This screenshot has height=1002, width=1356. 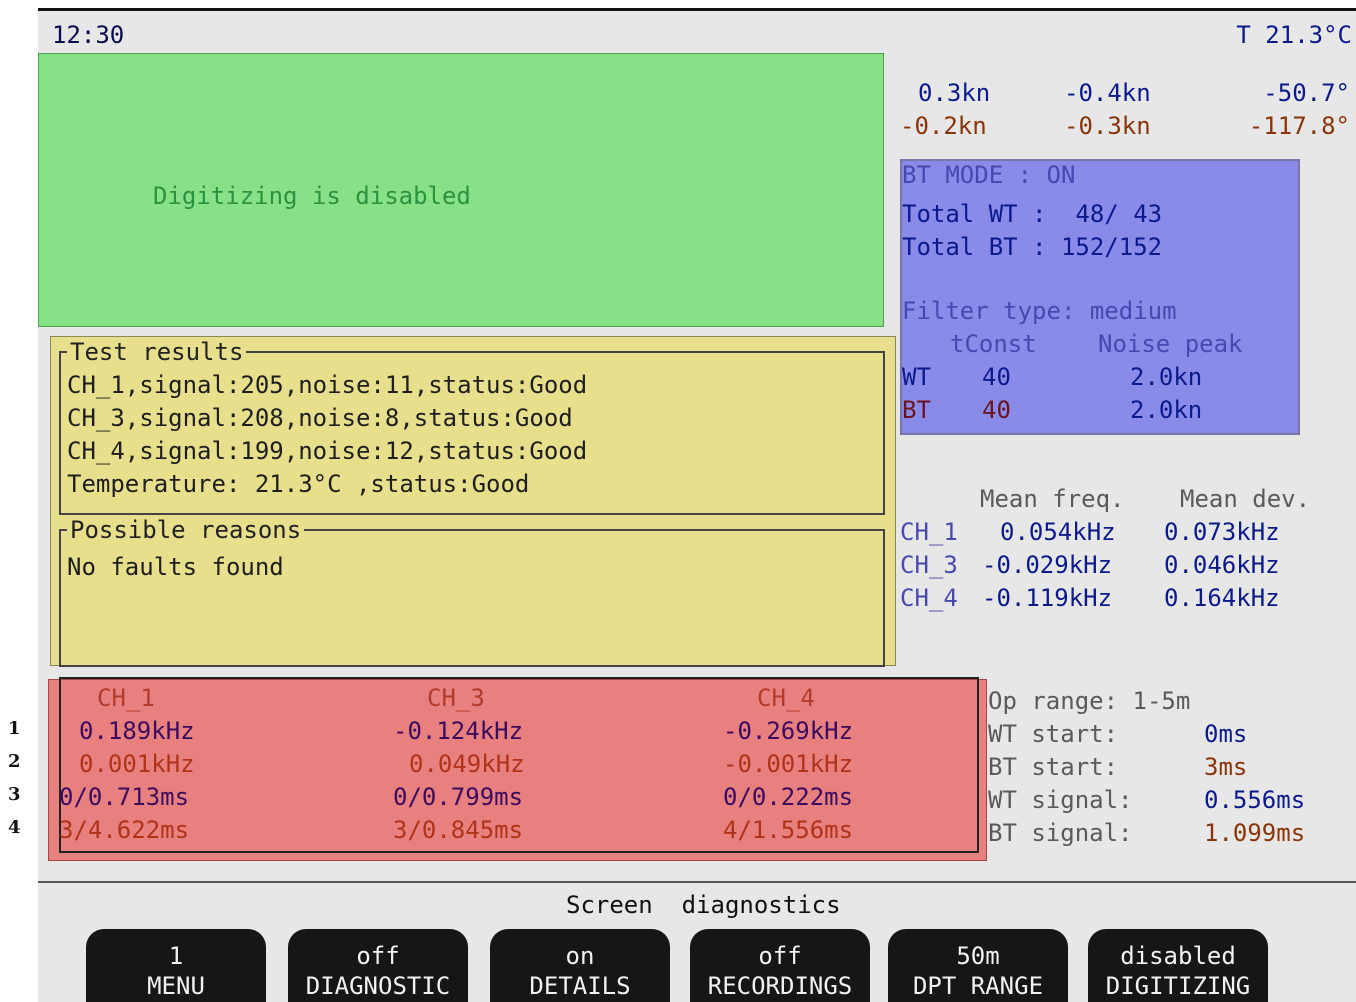 What do you see at coordinates (943, 126) in the screenshot?
I see `speed-2-1: -0.2kn` at bounding box center [943, 126].